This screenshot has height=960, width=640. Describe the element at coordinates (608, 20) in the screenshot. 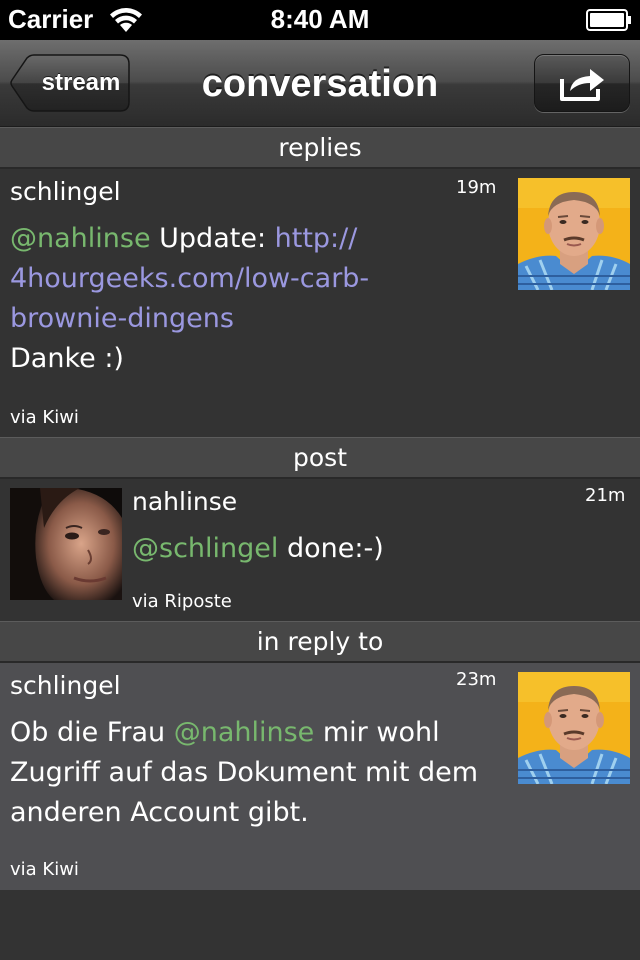

I see `battery-icon` at that location.